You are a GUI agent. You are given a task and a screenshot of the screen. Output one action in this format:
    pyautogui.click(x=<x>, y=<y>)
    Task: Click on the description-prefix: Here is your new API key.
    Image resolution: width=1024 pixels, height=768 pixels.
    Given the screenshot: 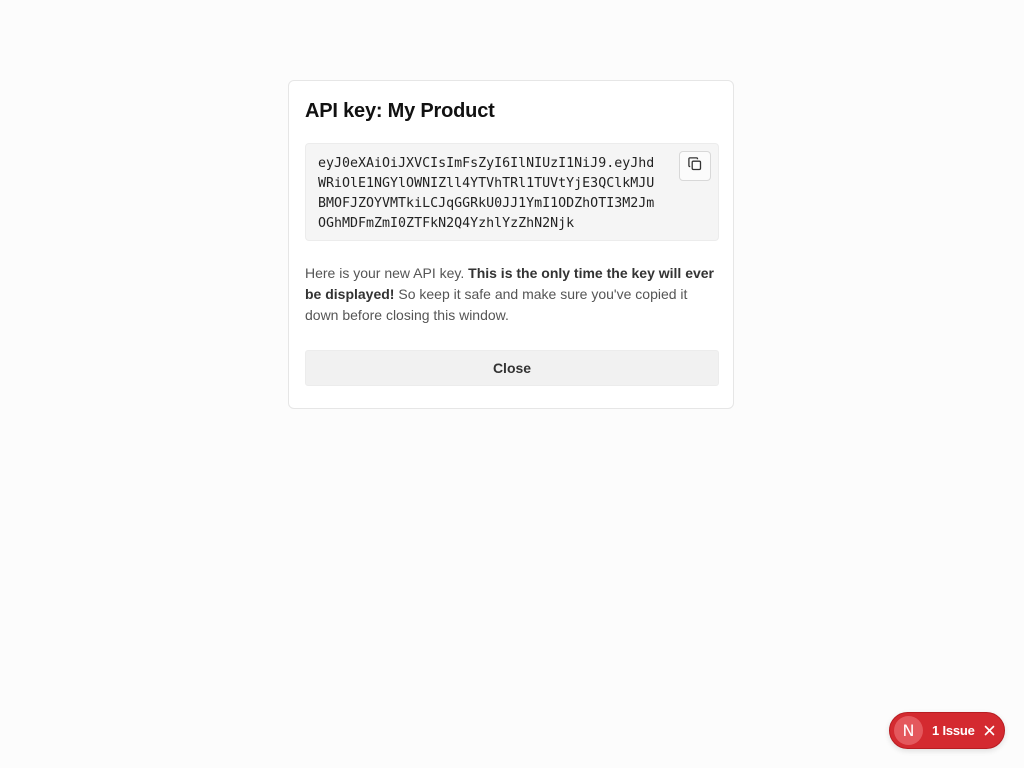 What is the action you would take?
    pyautogui.click(x=387, y=273)
    